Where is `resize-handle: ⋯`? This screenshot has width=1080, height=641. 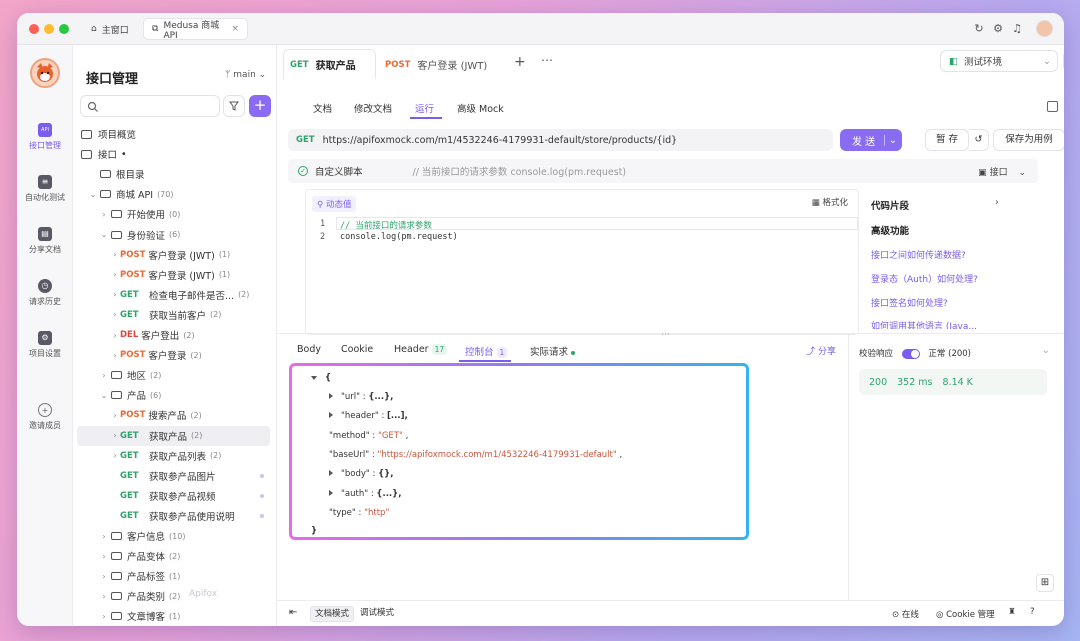
resize-handle: ⋯ is located at coordinates (665, 335).